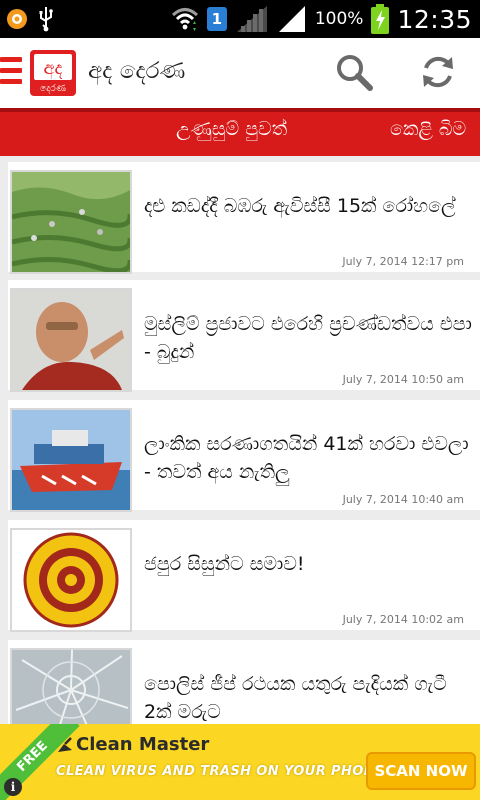  What do you see at coordinates (17, 19) in the screenshot?
I see `notification-circle-icon` at bounding box center [17, 19].